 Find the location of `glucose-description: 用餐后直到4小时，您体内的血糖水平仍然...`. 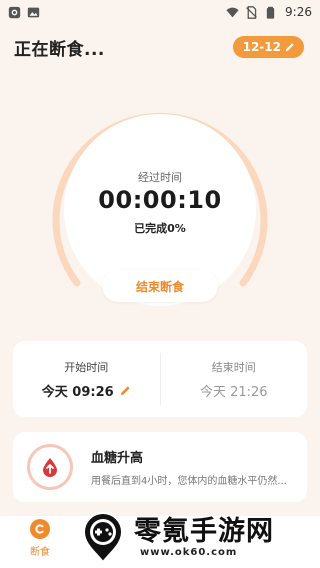

glucose-description: 用餐后直到4小时，您体内的血糖水平仍然... is located at coordinates (189, 481).